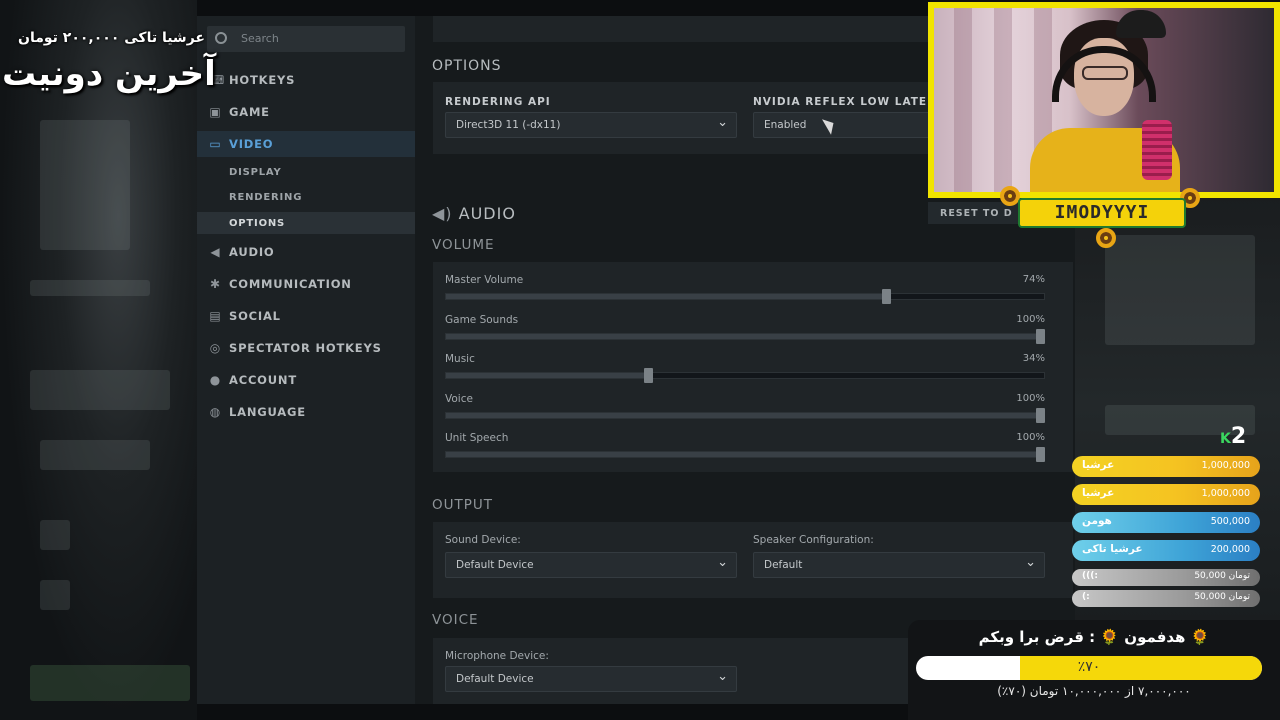  What do you see at coordinates (306, 39) in the screenshot?
I see `search-input: Search` at bounding box center [306, 39].